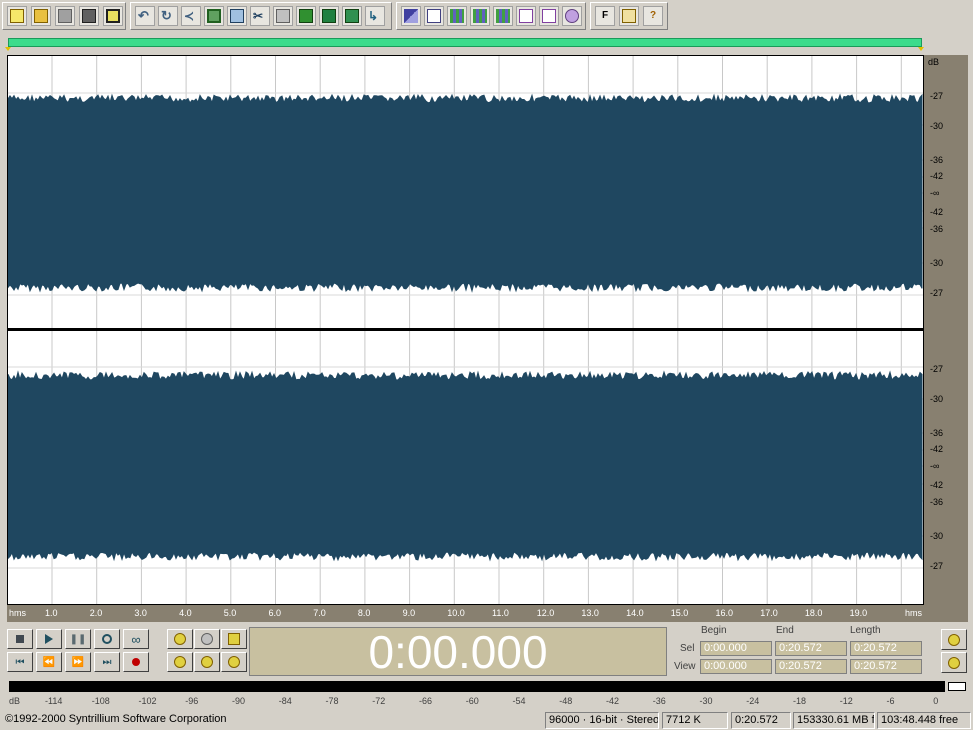  Describe the element at coordinates (685, 666) in the screenshot. I see `view-label: View` at that location.